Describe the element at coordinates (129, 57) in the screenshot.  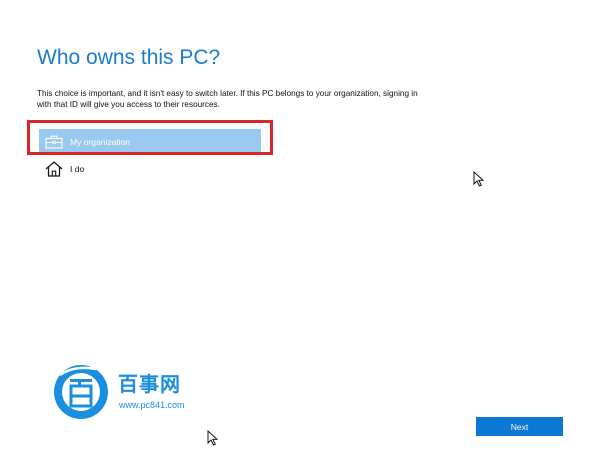
I see `page-title: Who owns this PC?` at that location.